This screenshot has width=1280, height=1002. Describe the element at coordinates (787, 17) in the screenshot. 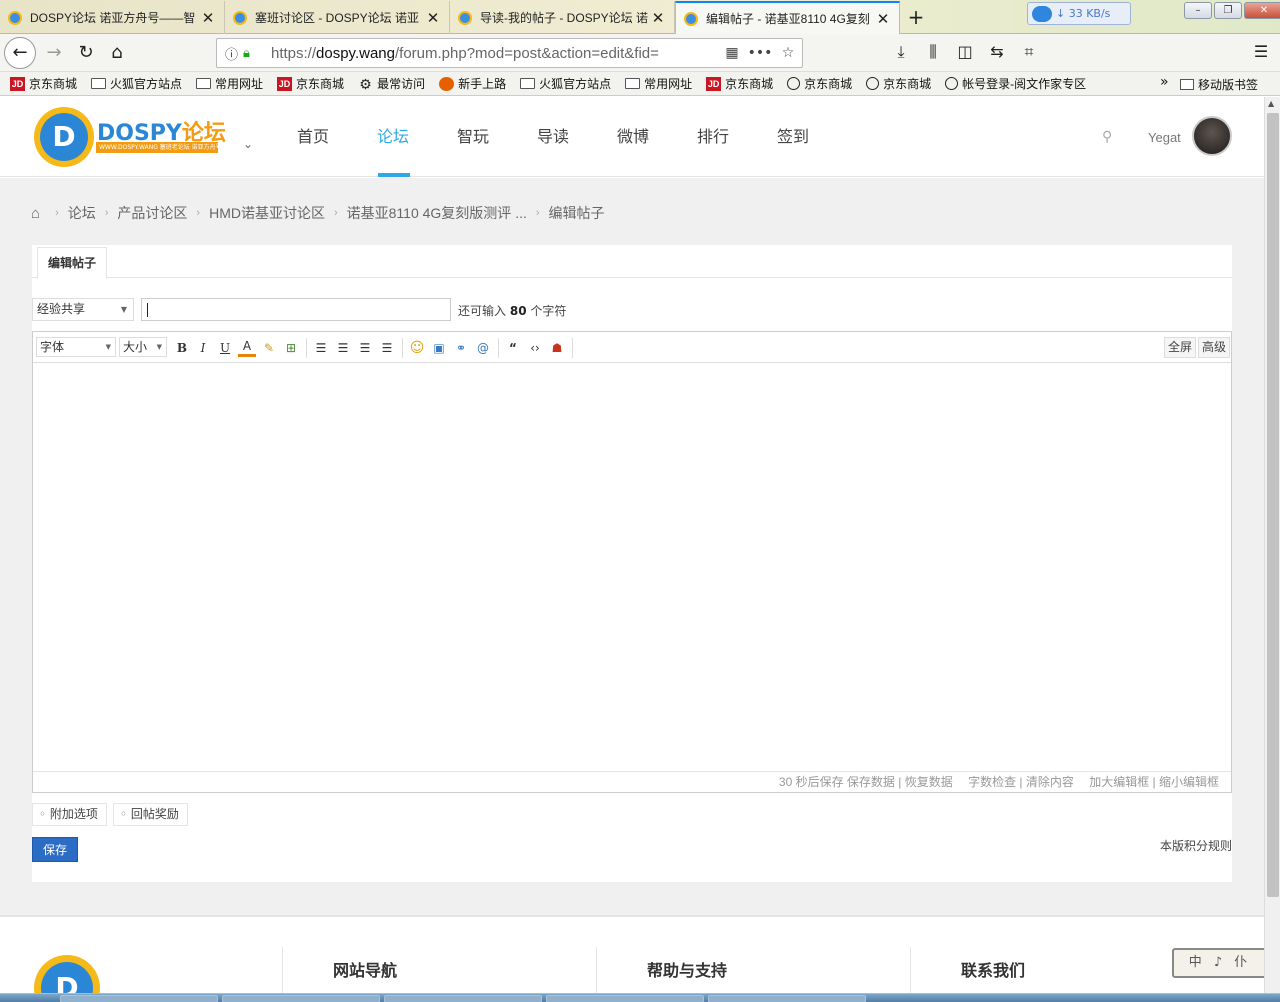

I see `browser-tab-active: 编辑帖子 - 诺基亚8110 4G复刻 ✕` at that location.